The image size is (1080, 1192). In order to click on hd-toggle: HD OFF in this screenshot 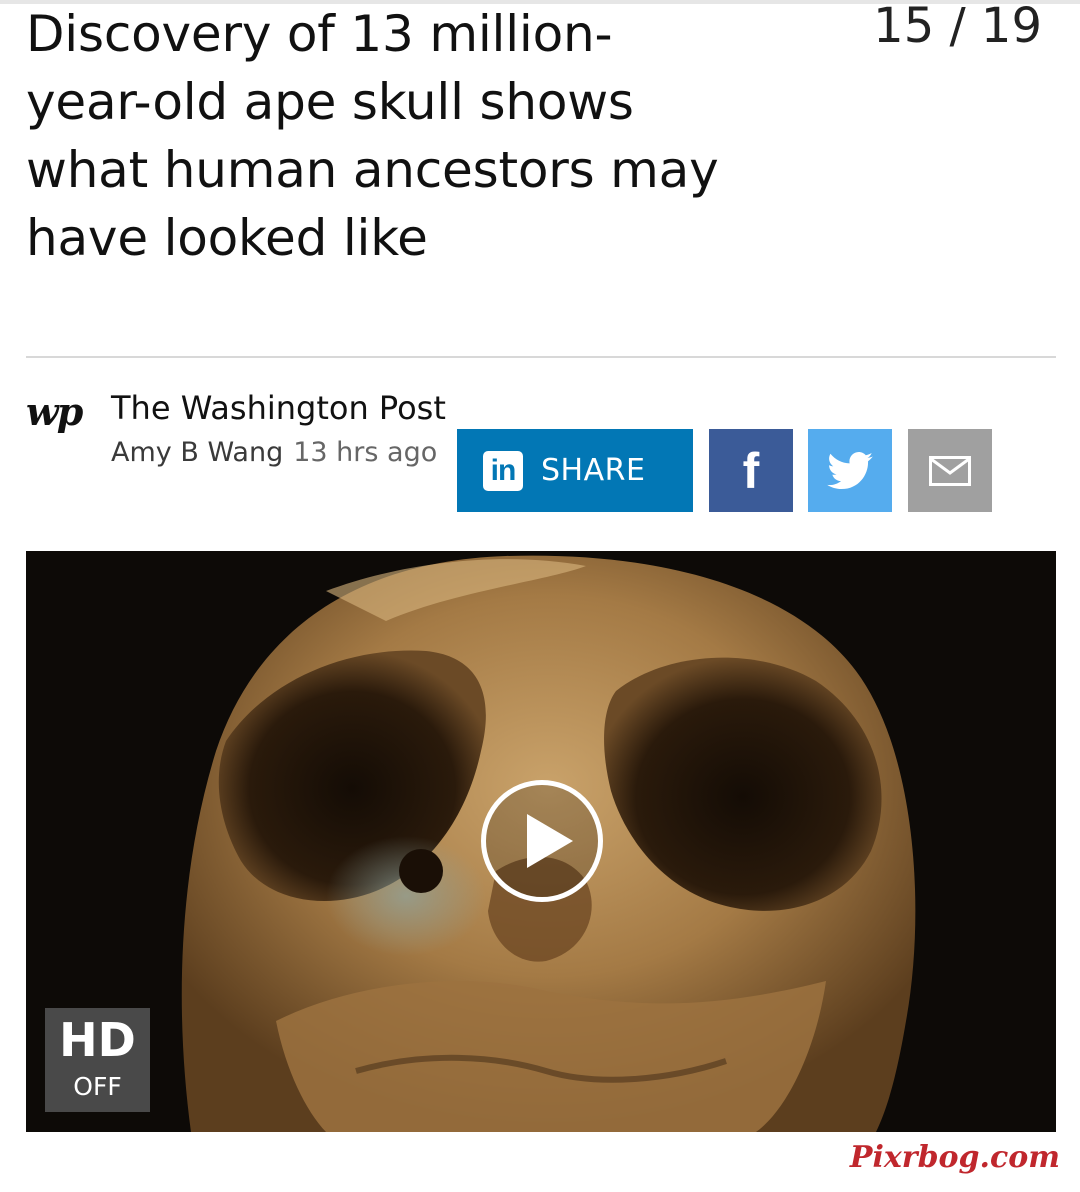, I will do `click(97, 1060)`.